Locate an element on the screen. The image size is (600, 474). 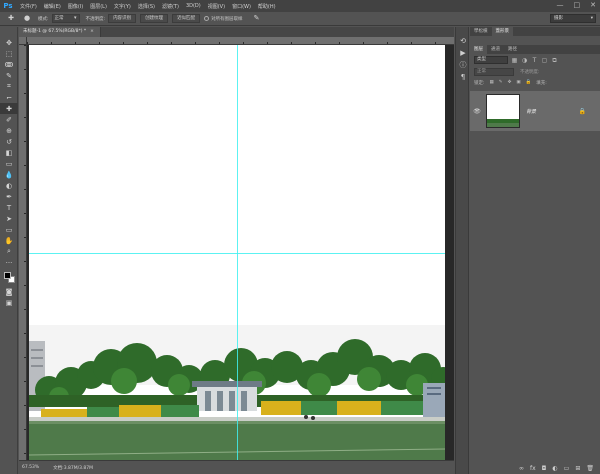
menu-3d: 3D(D) is located at coordinates (193, 6).